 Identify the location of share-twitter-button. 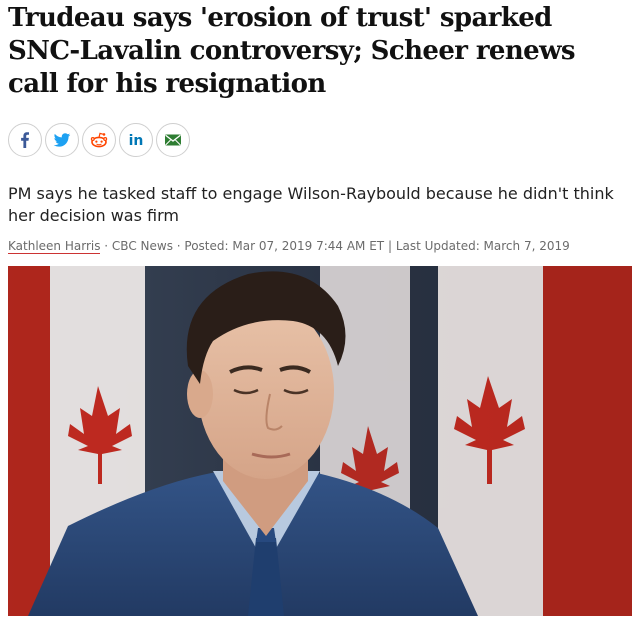
(62, 140).